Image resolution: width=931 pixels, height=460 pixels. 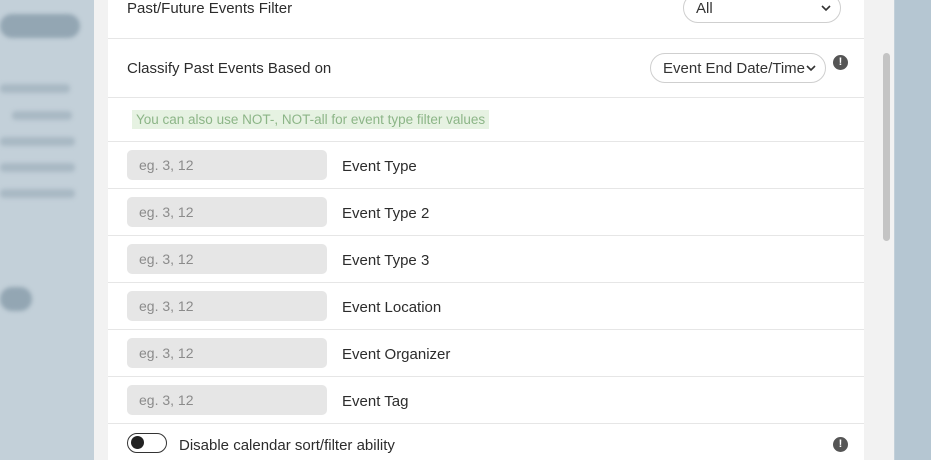 What do you see at coordinates (396, 354) in the screenshot?
I see `event-organizer-label: Event Organizer` at bounding box center [396, 354].